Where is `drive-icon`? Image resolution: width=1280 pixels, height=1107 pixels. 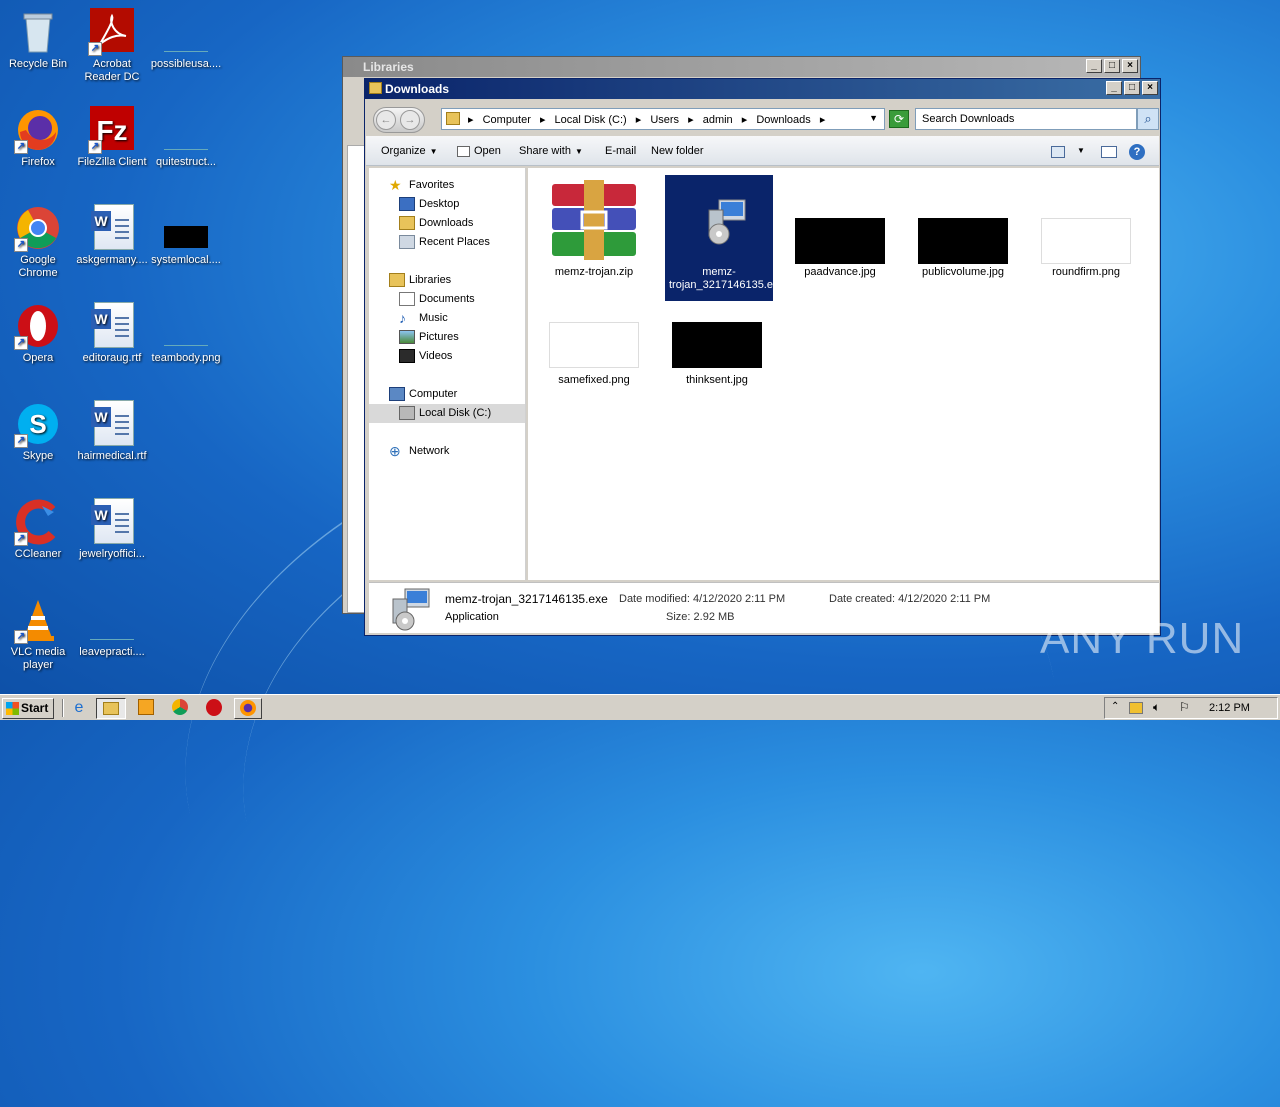
drive-icon is located at coordinates (407, 413).